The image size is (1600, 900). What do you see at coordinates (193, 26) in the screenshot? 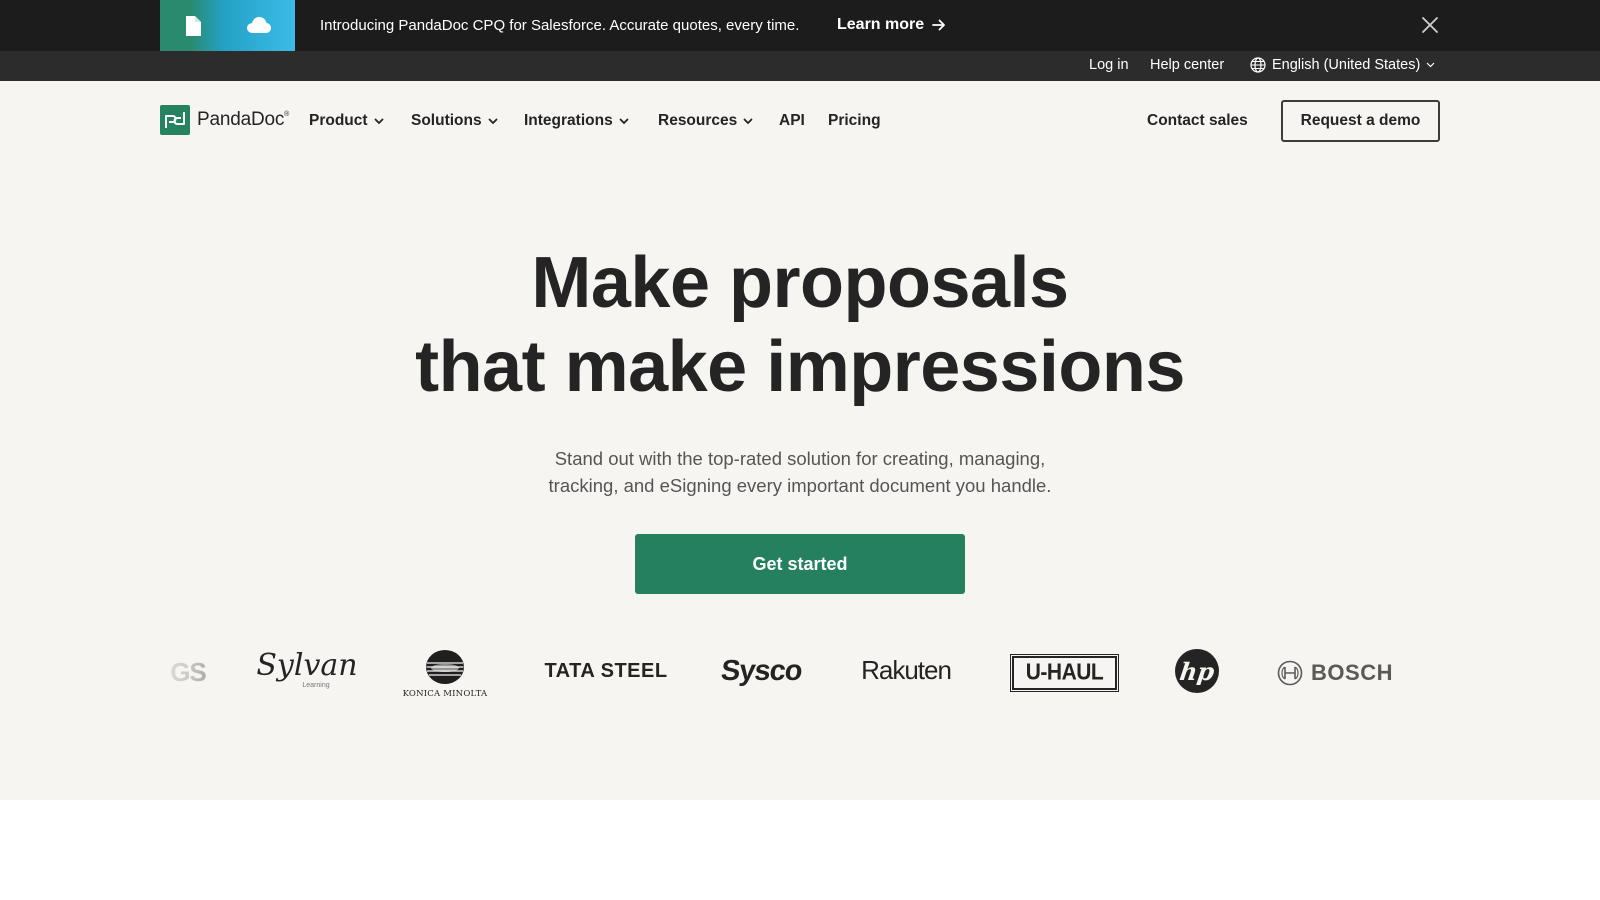
I see `document-icon` at bounding box center [193, 26].